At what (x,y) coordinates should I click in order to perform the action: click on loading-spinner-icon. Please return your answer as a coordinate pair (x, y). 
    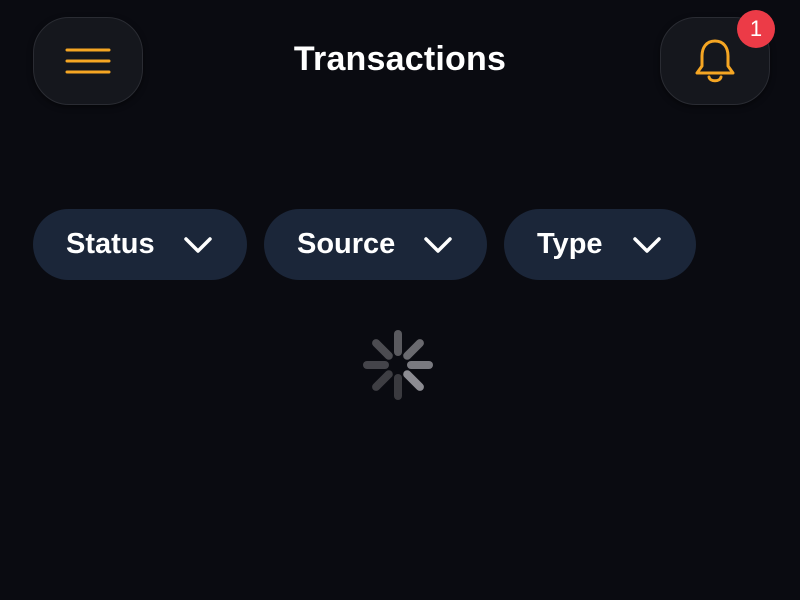
    Looking at the image, I should click on (398, 365).